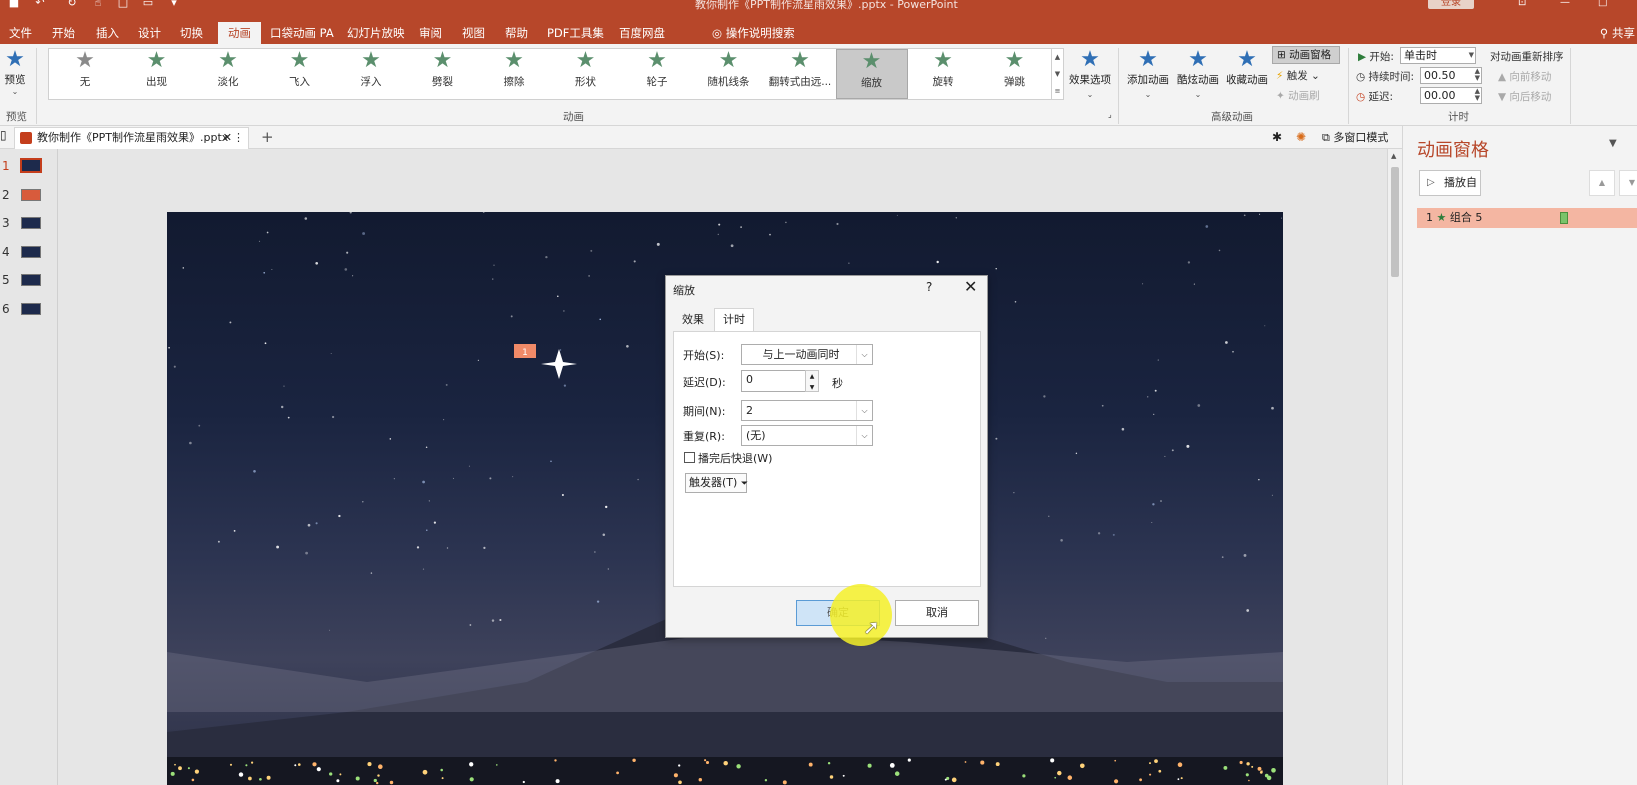  What do you see at coordinates (1524, 76) in the screenshot?
I see `move-earlier-button: ▲ 向前移动` at bounding box center [1524, 76].